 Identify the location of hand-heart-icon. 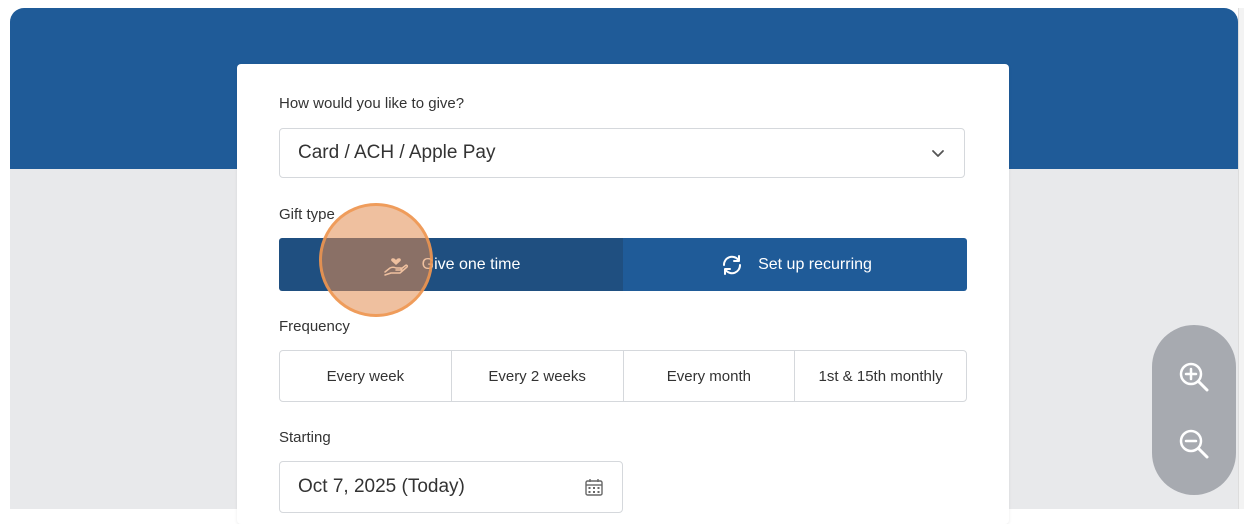
(395, 266).